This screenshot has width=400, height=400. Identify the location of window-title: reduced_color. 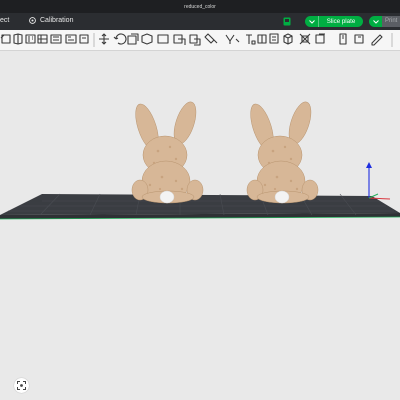
(200, 6).